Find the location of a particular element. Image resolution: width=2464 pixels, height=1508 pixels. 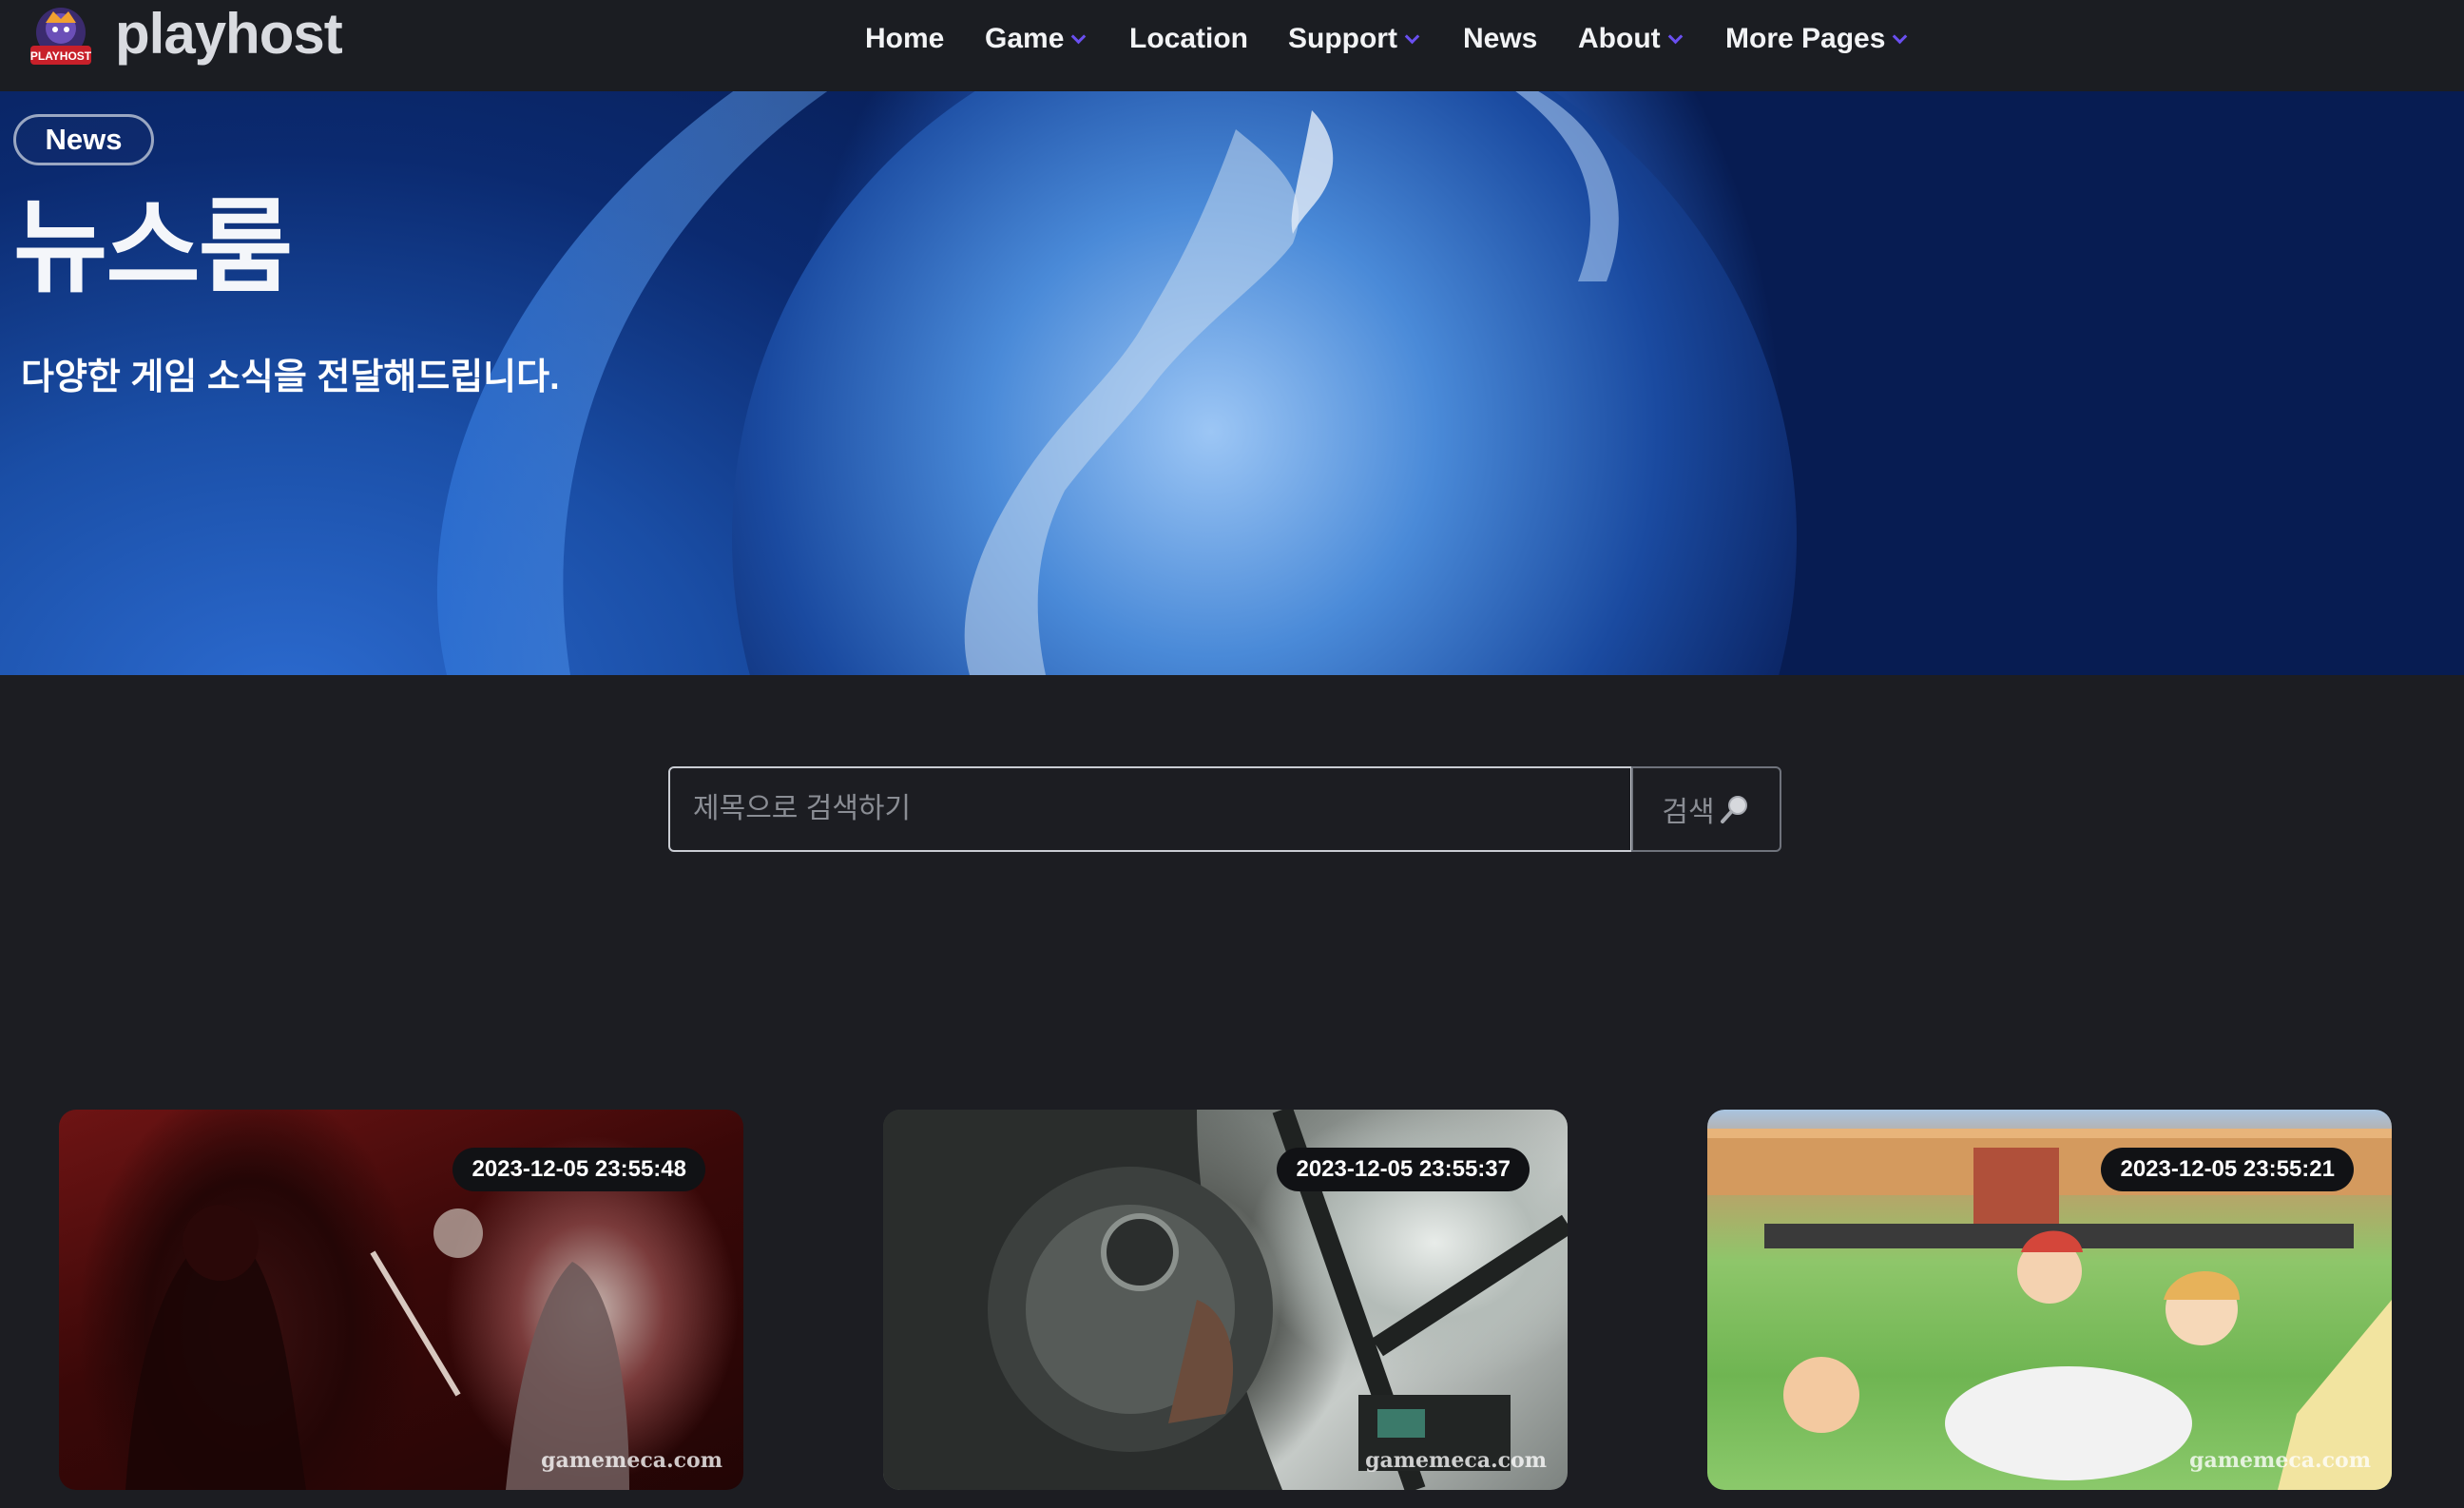

logo-badge-text: PLAYHOST is located at coordinates (61, 56).